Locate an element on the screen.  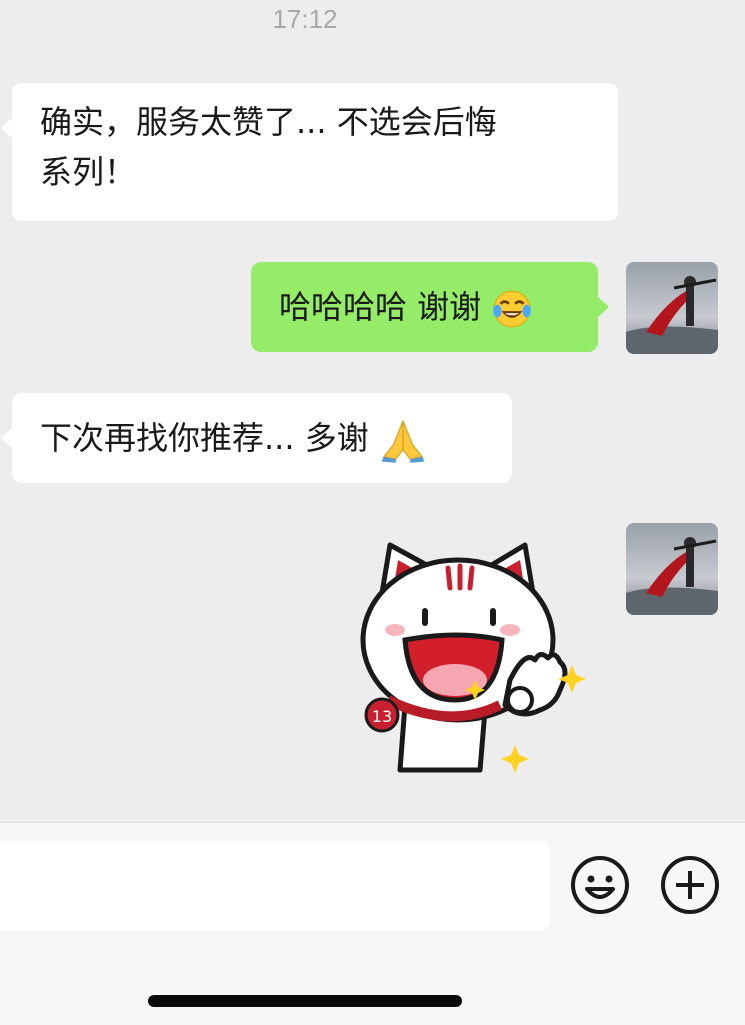
tears-of-joy-emoji is located at coordinates (512, 309).